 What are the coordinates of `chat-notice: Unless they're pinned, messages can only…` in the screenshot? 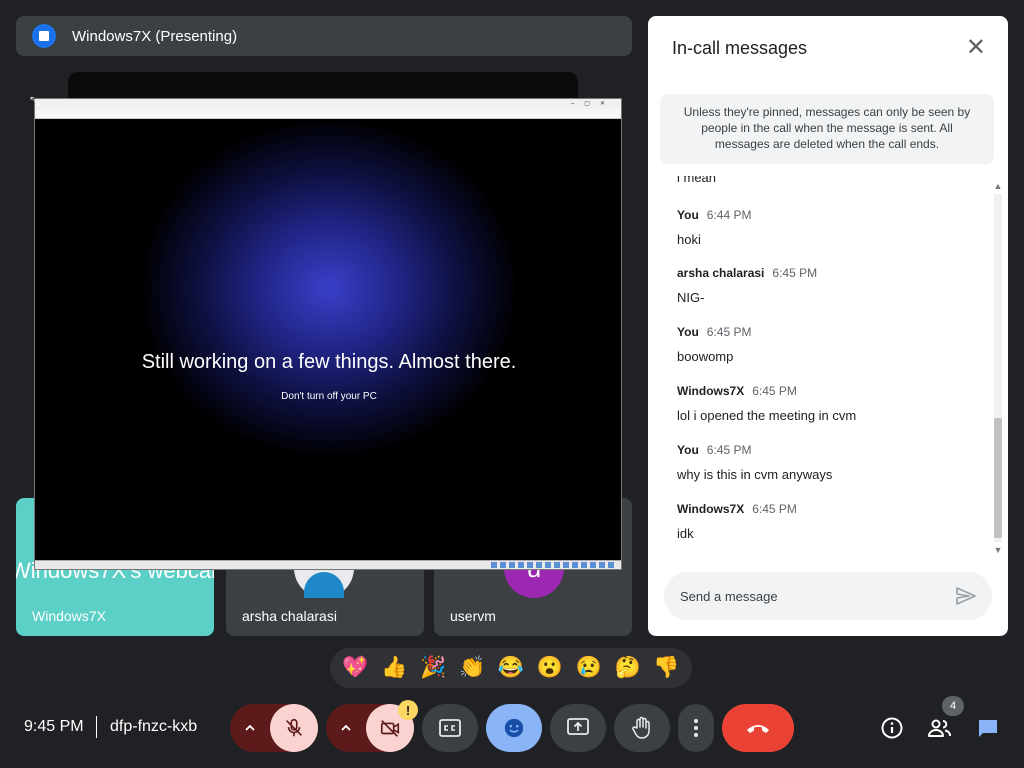 It's located at (827, 129).